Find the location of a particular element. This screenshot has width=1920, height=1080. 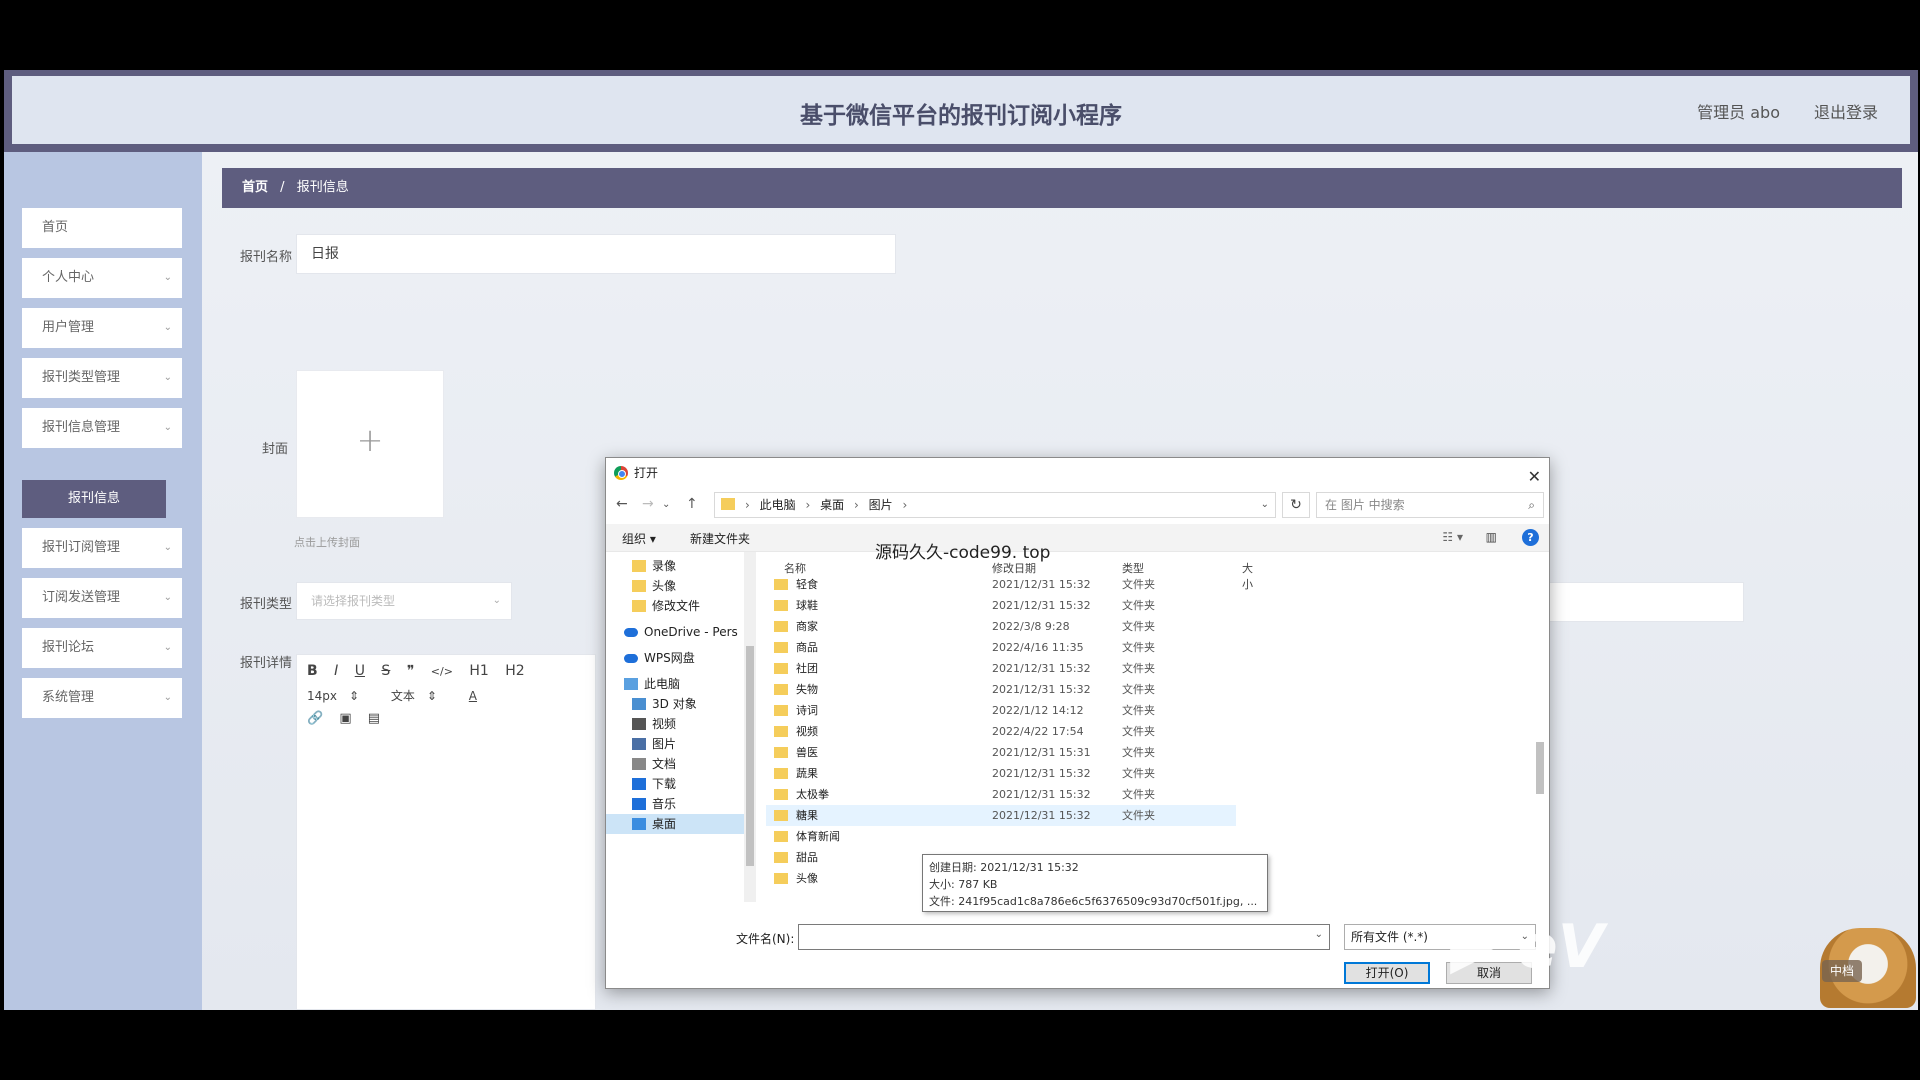

list-item: 社团 2021/12/31 15:32 文件夹 is located at coordinates (1001, 668).